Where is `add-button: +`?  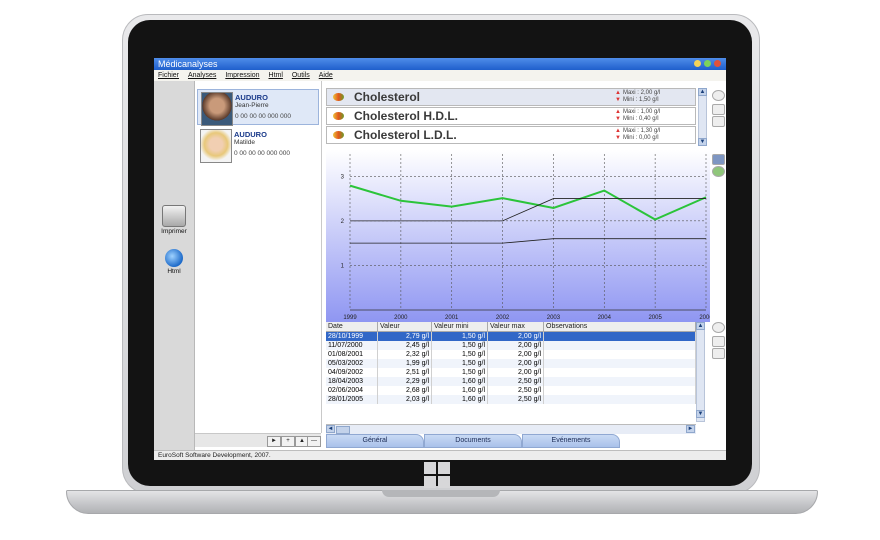 add-button: + is located at coordinates (288, 441).